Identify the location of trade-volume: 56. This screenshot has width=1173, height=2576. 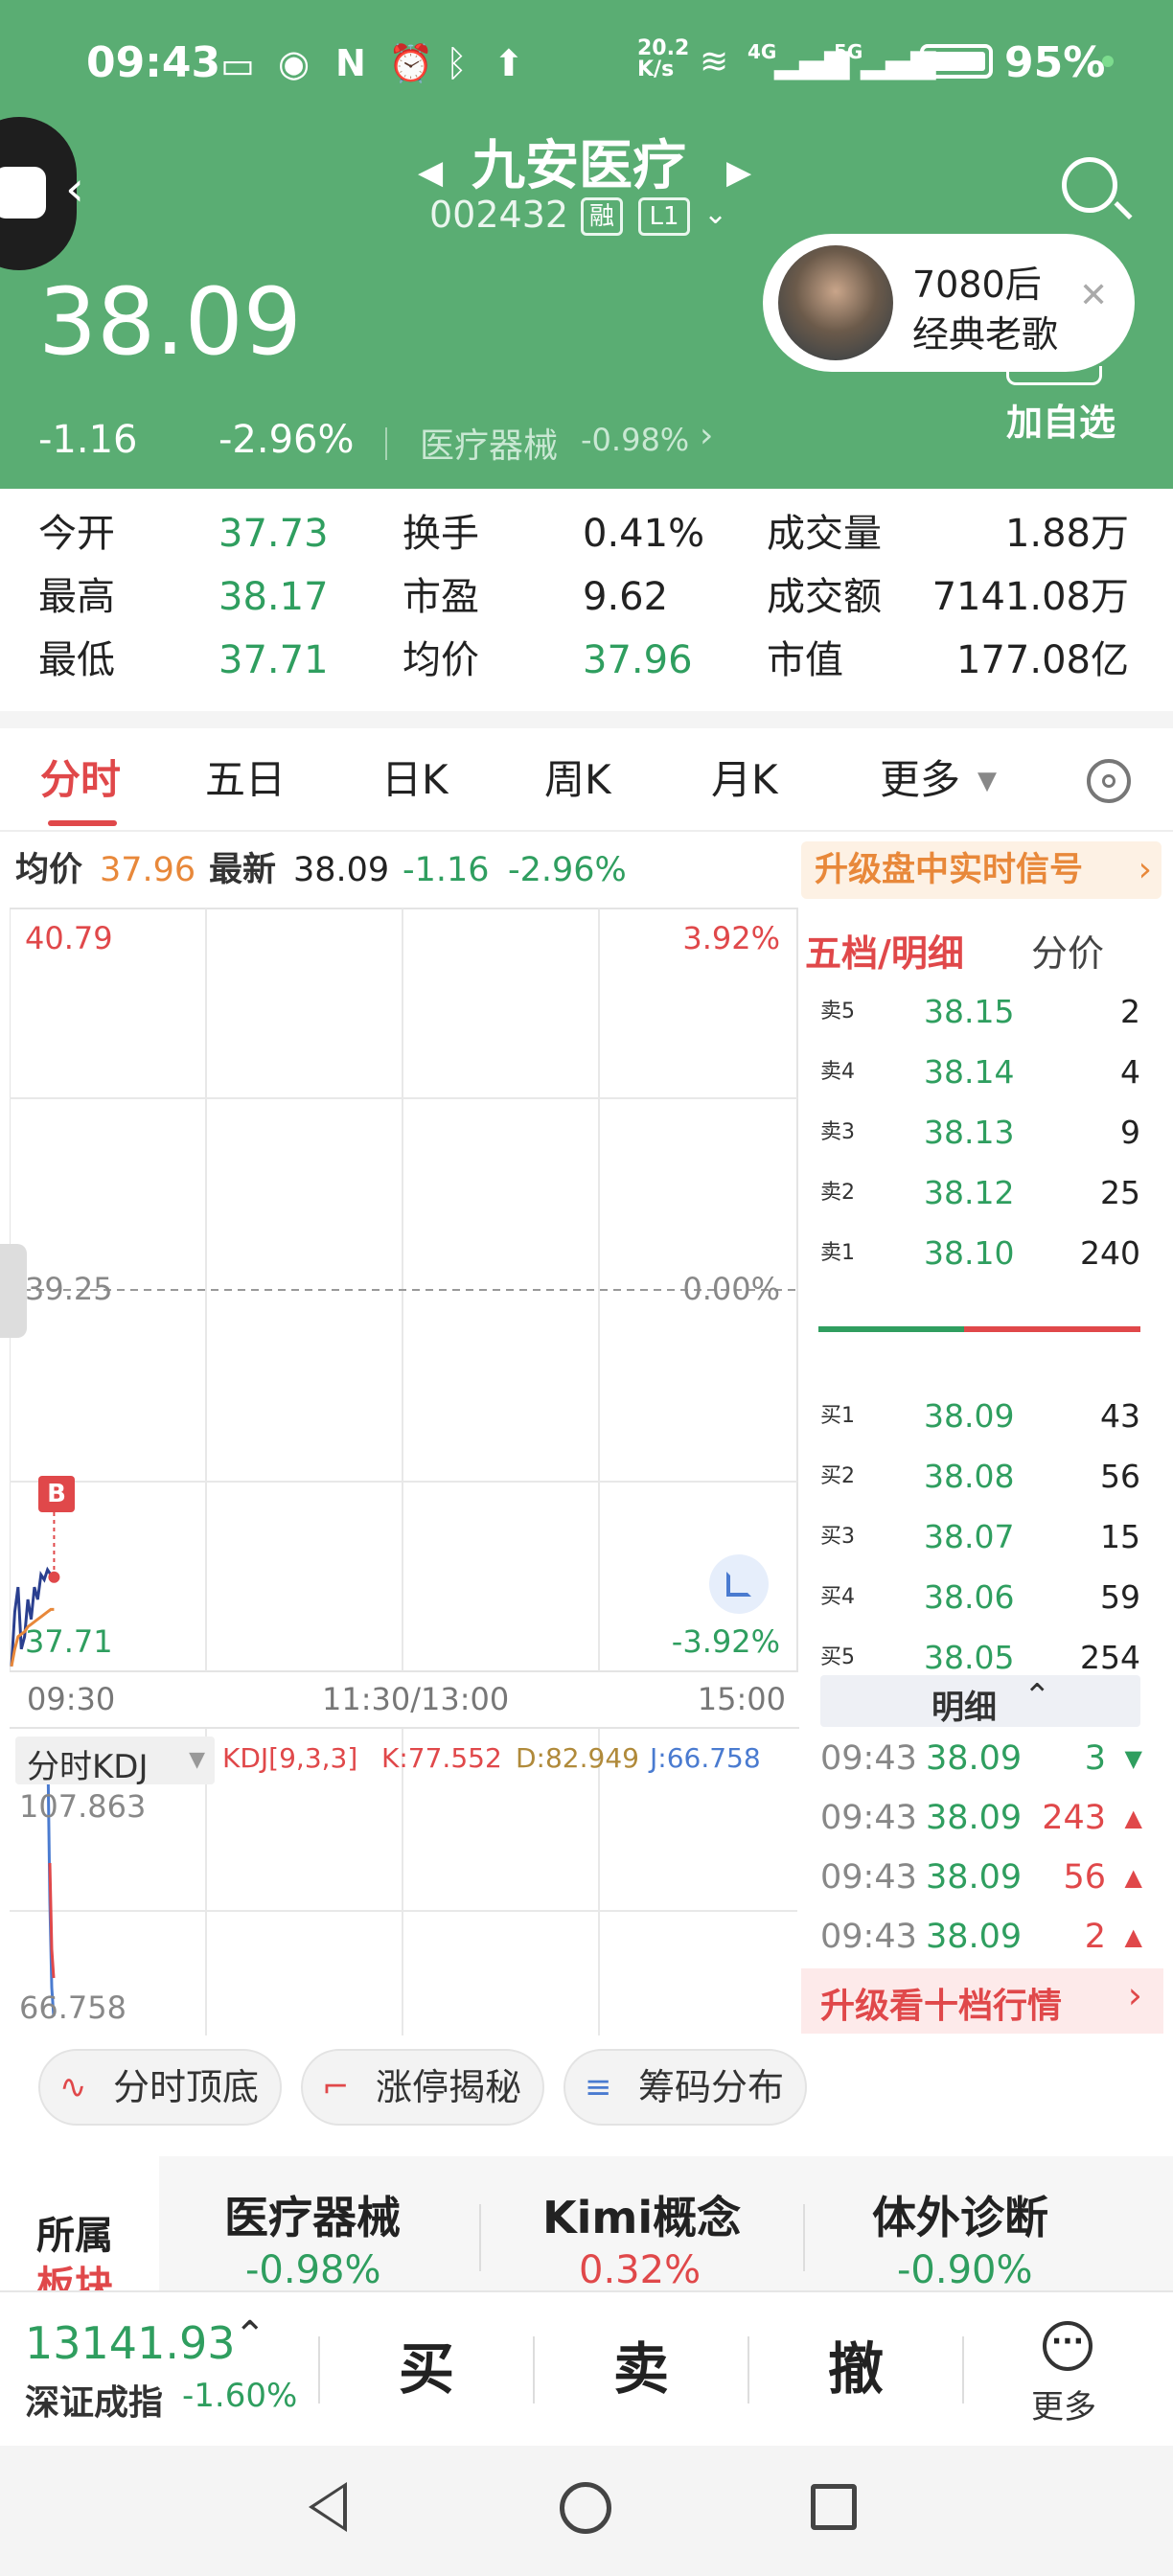
(1084, 1878).